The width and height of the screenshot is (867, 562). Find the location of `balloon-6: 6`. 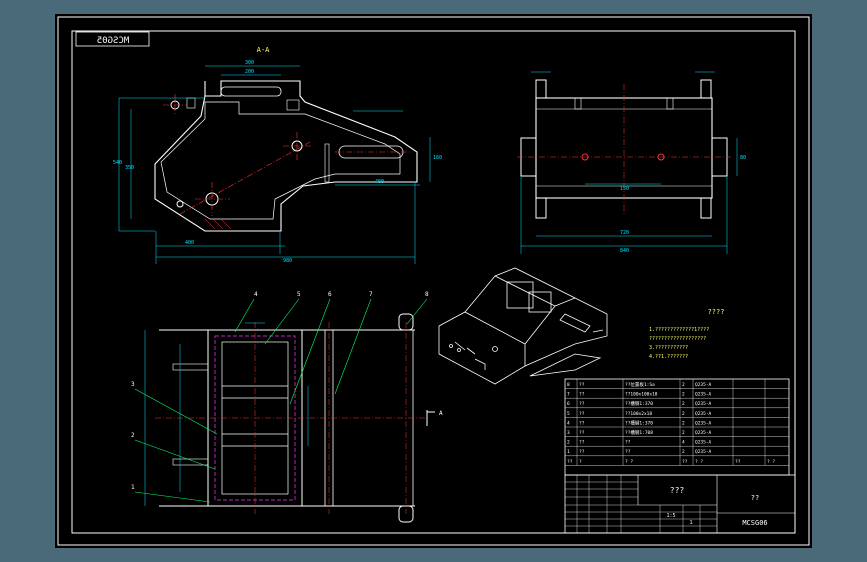

balloon-6: 6 is located at coordinates (330, 294).